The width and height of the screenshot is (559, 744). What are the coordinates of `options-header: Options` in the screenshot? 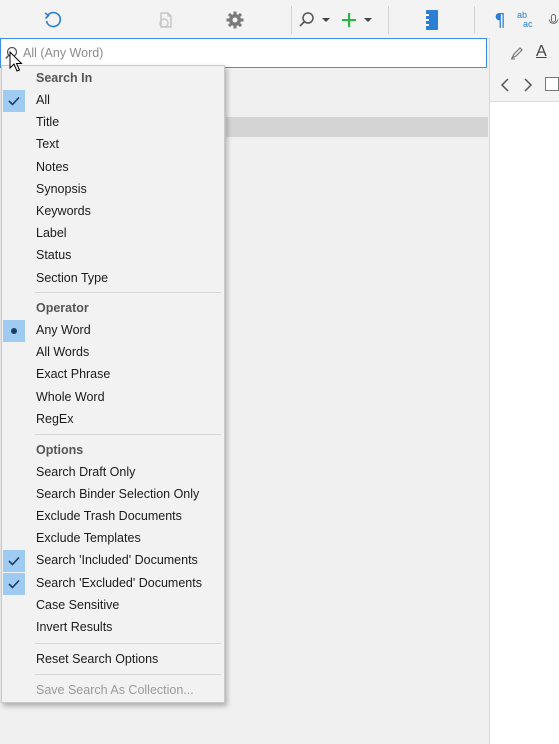 It's located at (60, 450).